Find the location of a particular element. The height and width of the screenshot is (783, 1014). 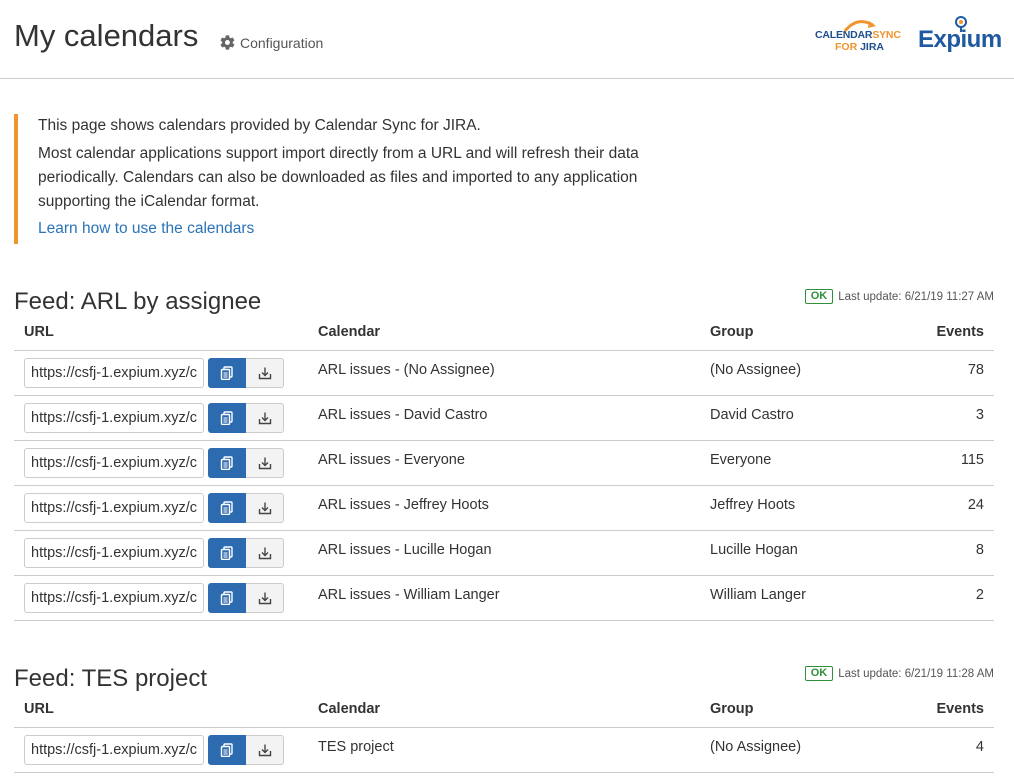

calendar-cell: TES project is located at coordinates (504, 750).